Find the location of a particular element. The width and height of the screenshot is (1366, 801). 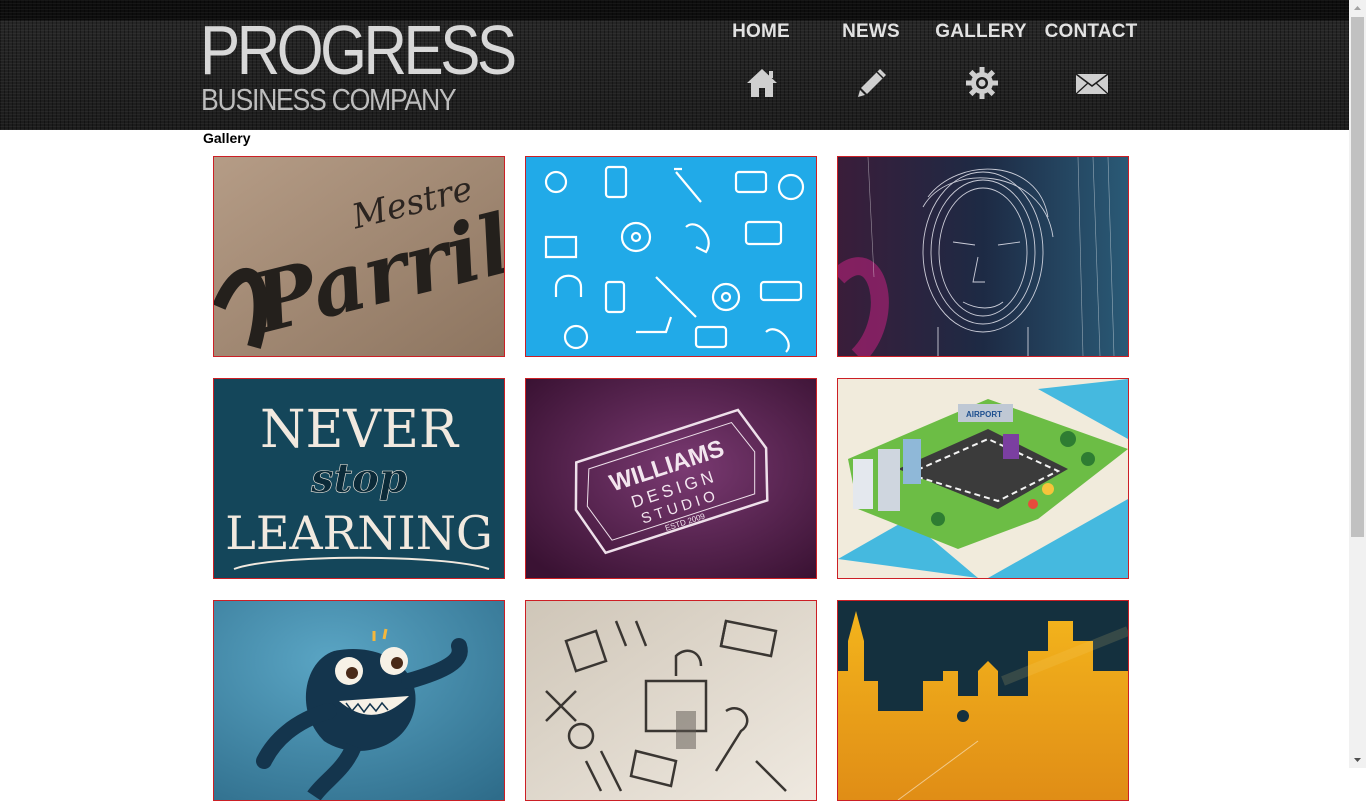

gallery-tile-mestre-parrilla: Mestre Parrill is located at coordinates (359, 256).